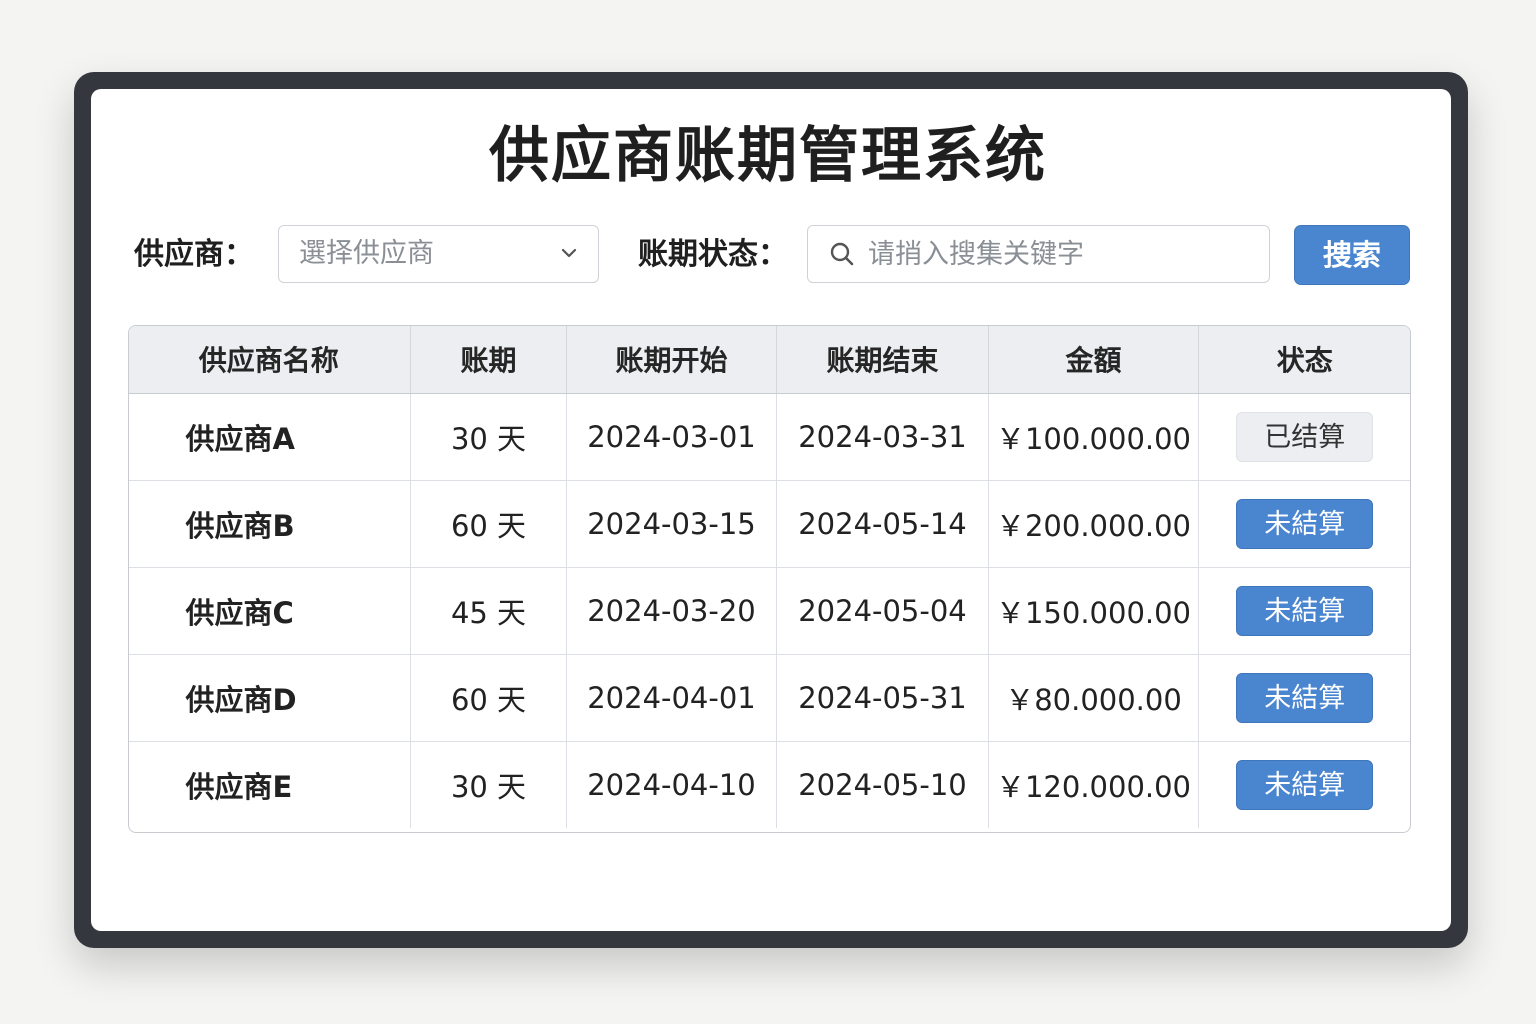 The width and height of the screenshot is (1536, 1024). What do you see at coordinates (438, 254) in the screenshot?
I see `supplier-select: 選择供应商` at bounding box center [438, 254].